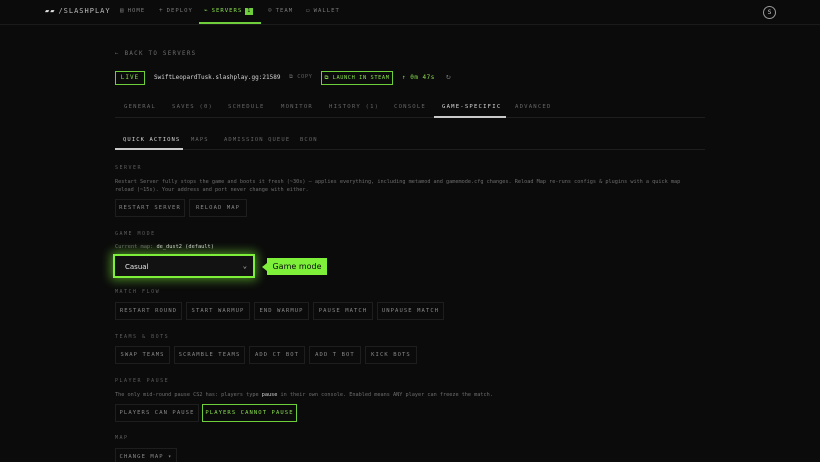 Image resolution: width=820 pixels, height=462 pixels. I want to click on end-warmup-button: END WARMUP, so click(281, 311).